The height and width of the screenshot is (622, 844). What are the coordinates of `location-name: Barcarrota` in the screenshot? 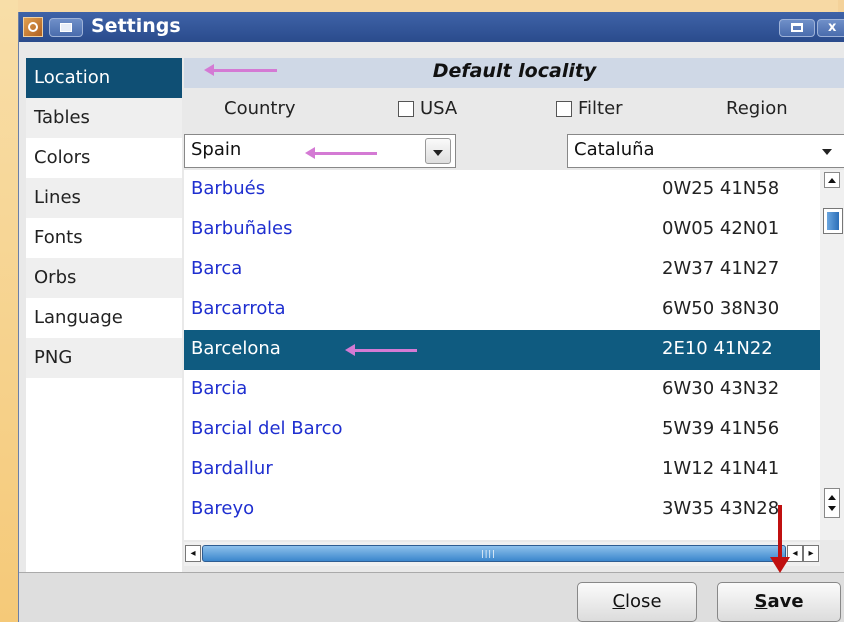 It's located at (238, 308).